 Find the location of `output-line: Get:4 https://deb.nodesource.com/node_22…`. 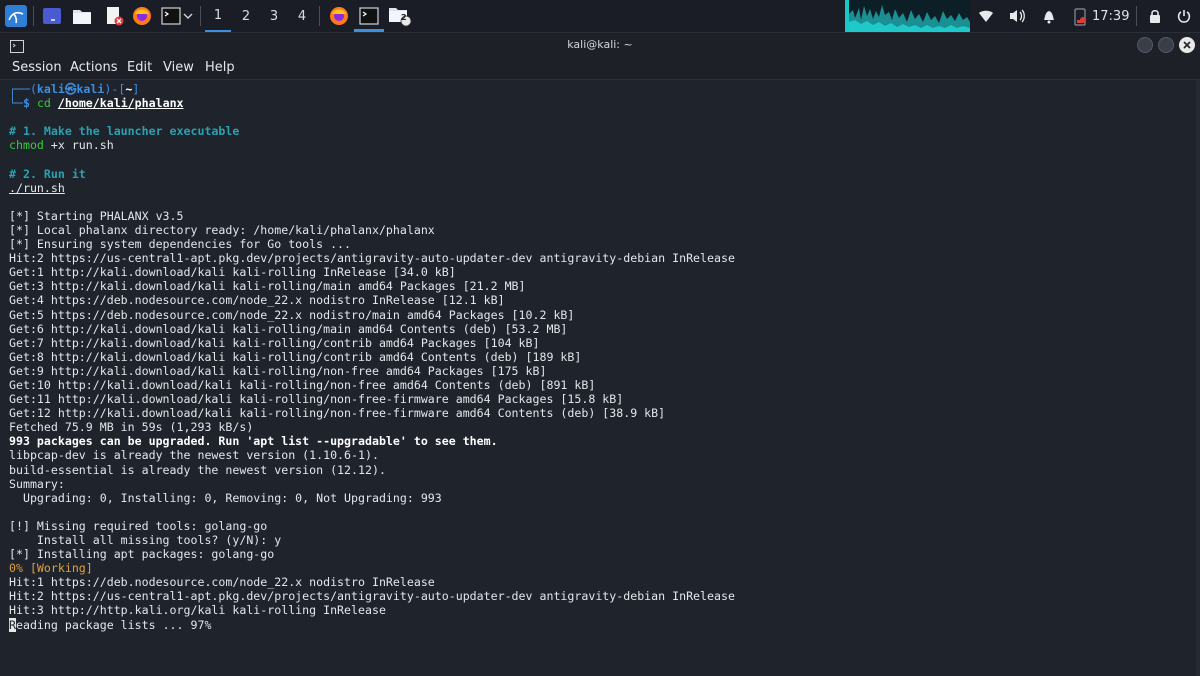

output-line: Get:4 https://deb.nodesource.com/node_22… is located at coordinates (257, 300).